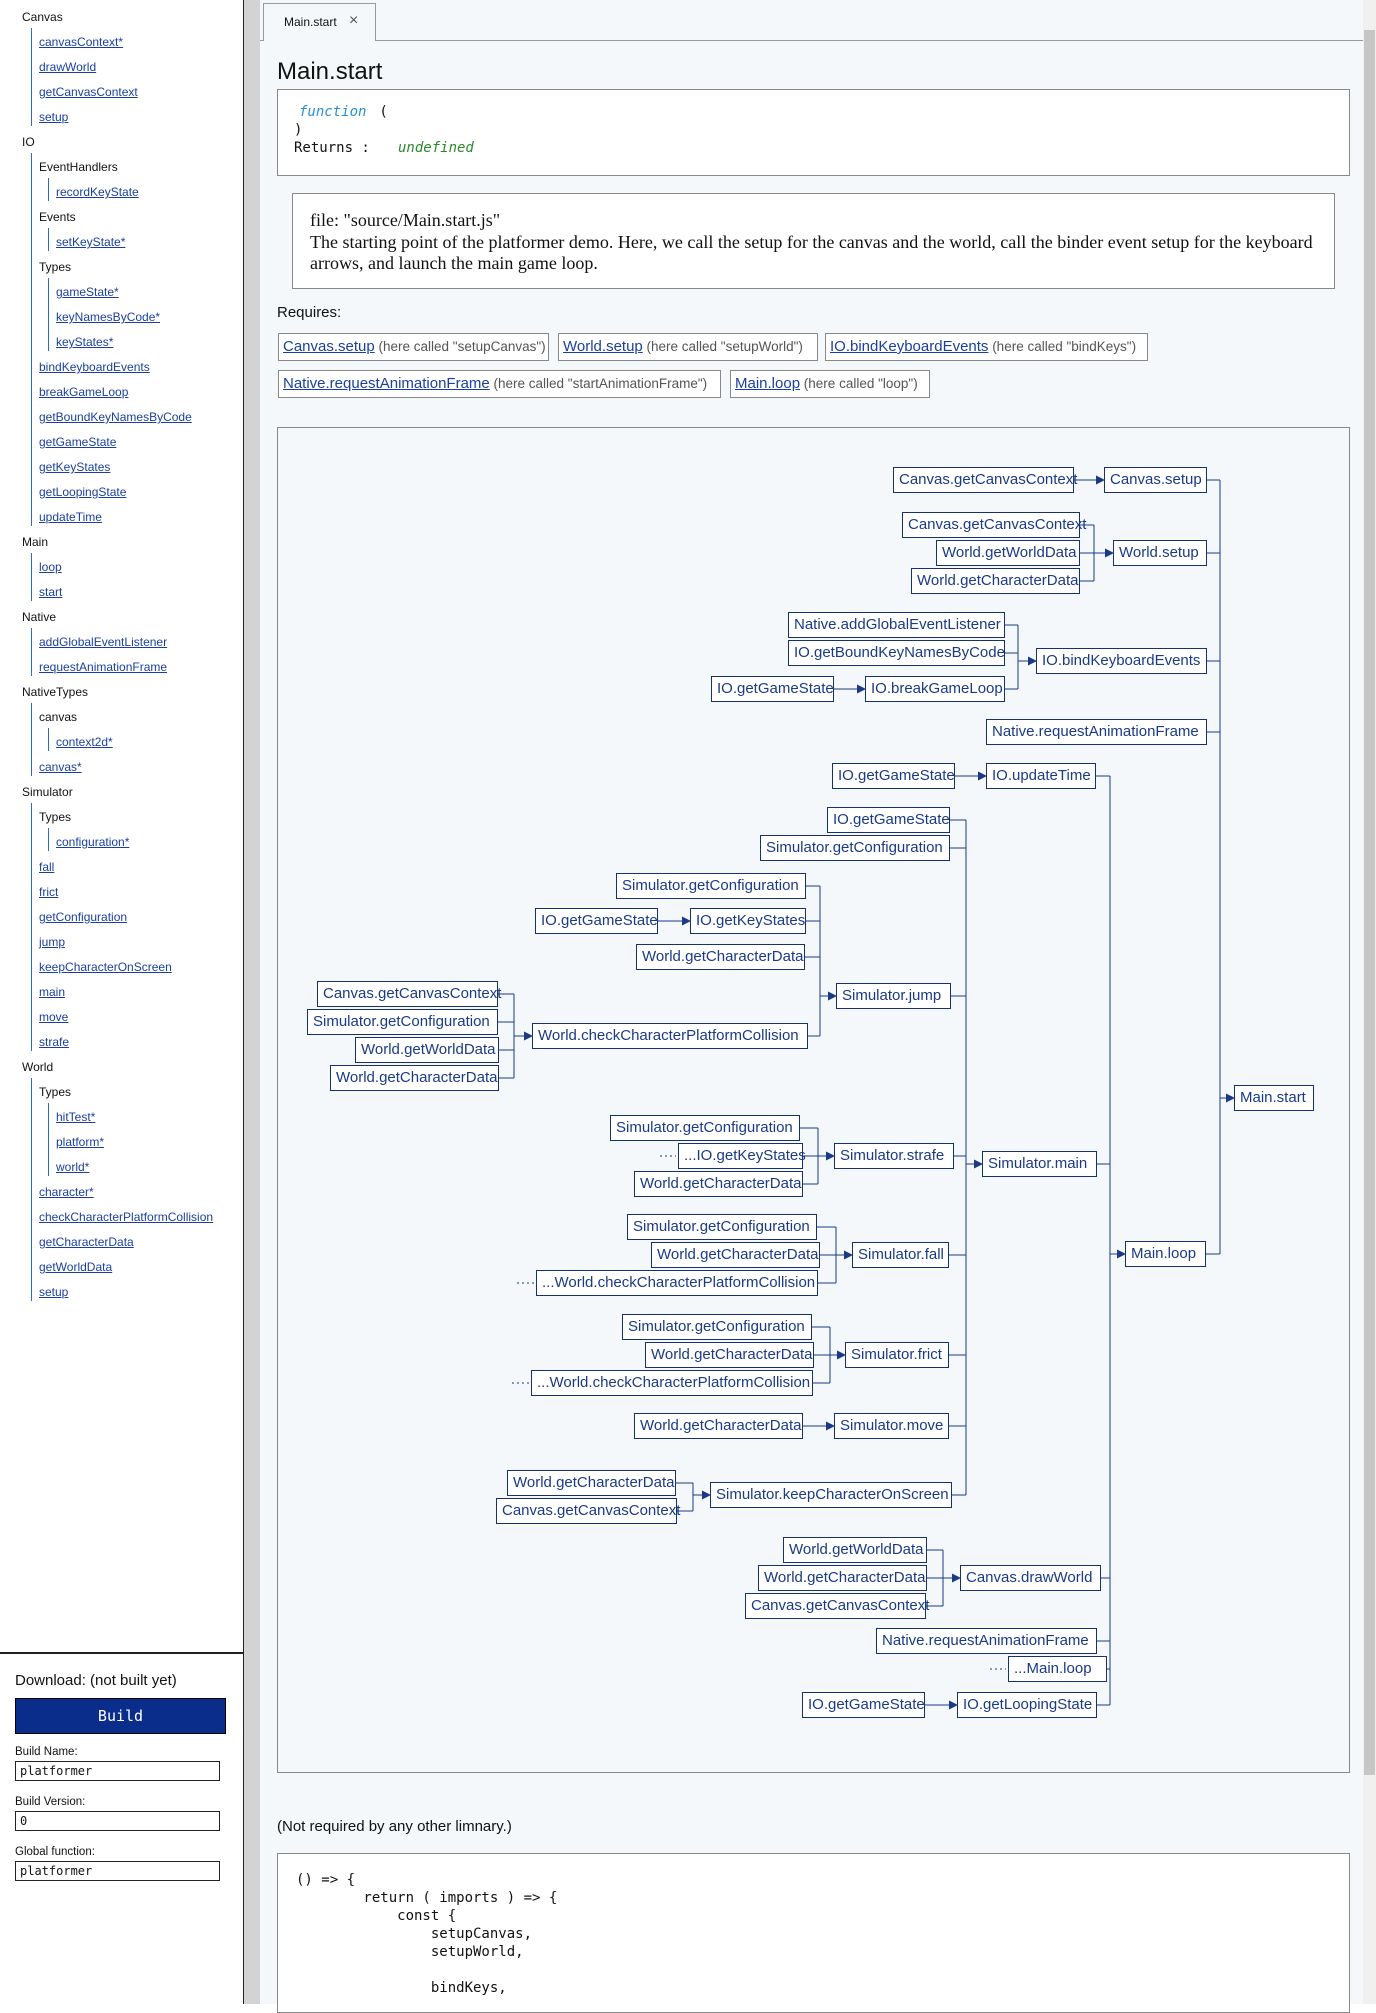 This screenshot has height=2013, width=1376. Describe the element at coordinates (83, 917) in the screenshot. I see `sidebar-link-getconfiguration: getConfiguration` at that location.